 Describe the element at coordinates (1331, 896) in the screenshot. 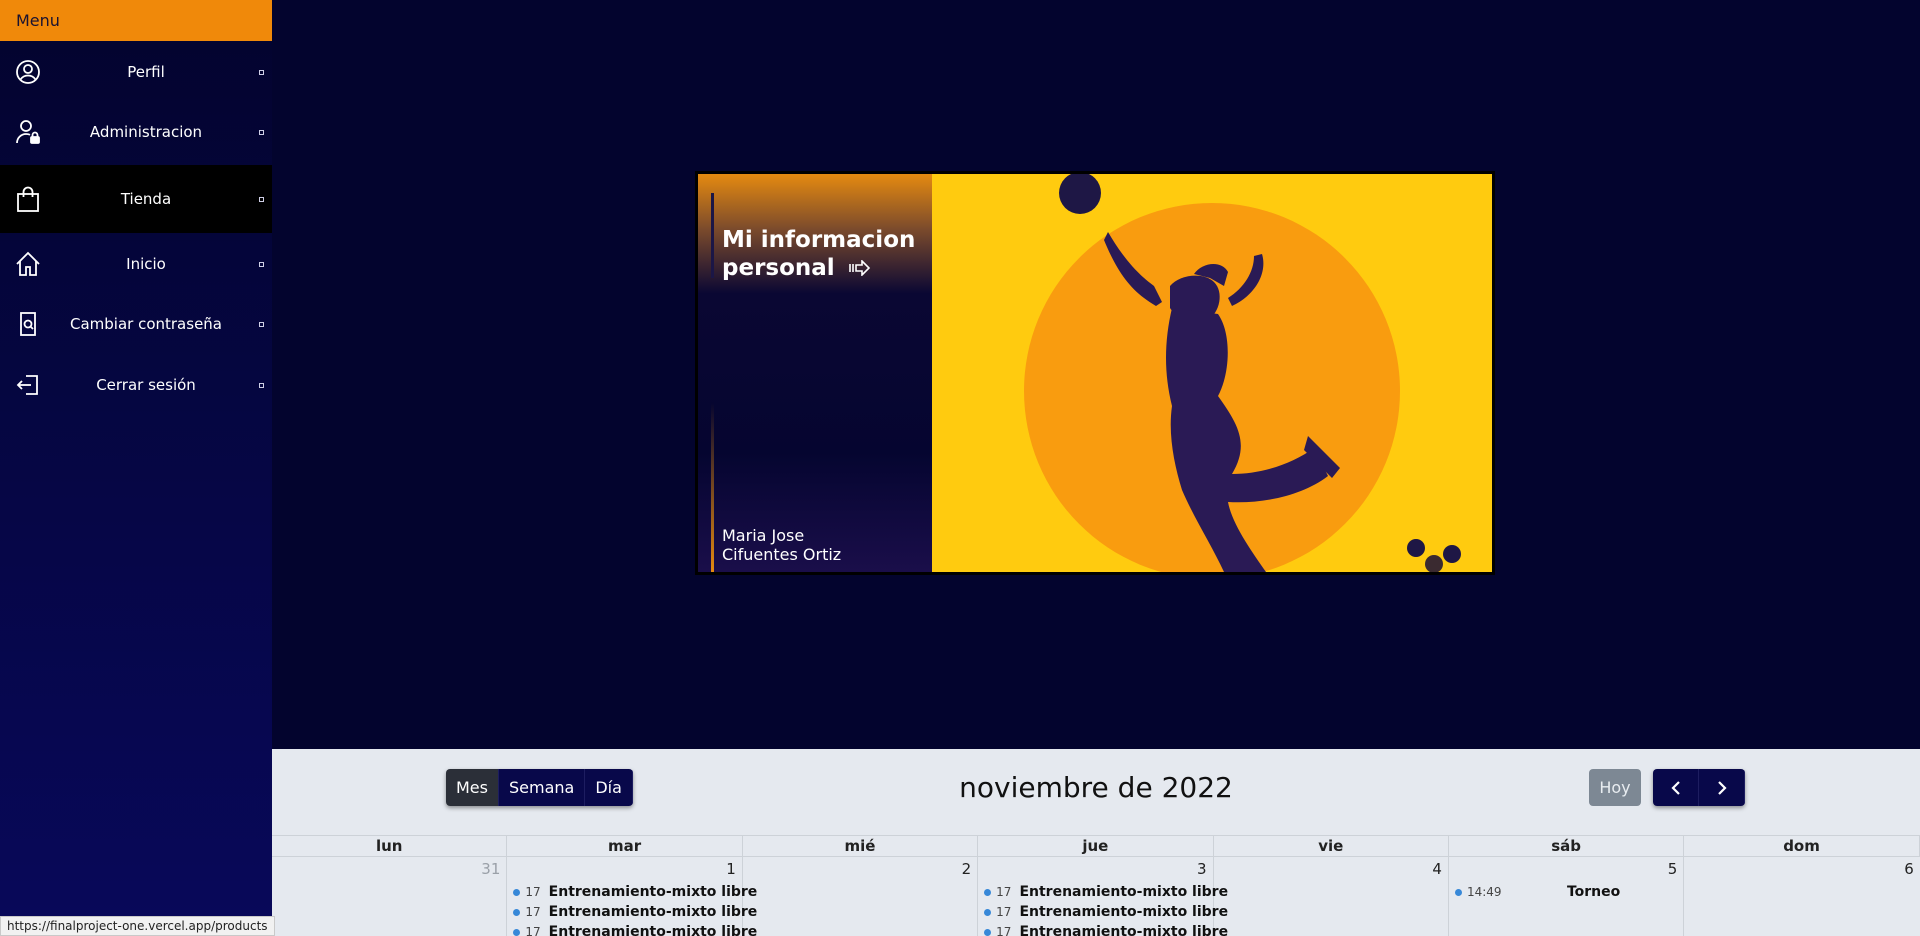

I see `calendar-day-cell: 4` at that location.